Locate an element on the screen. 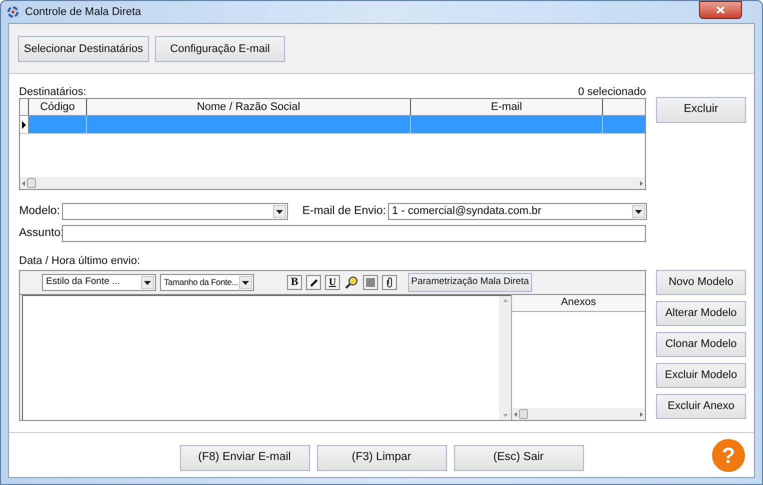 The height and width of the screenshot is (485, 763). side-button: Clonar Modelo is located at coordinates (701, 344).